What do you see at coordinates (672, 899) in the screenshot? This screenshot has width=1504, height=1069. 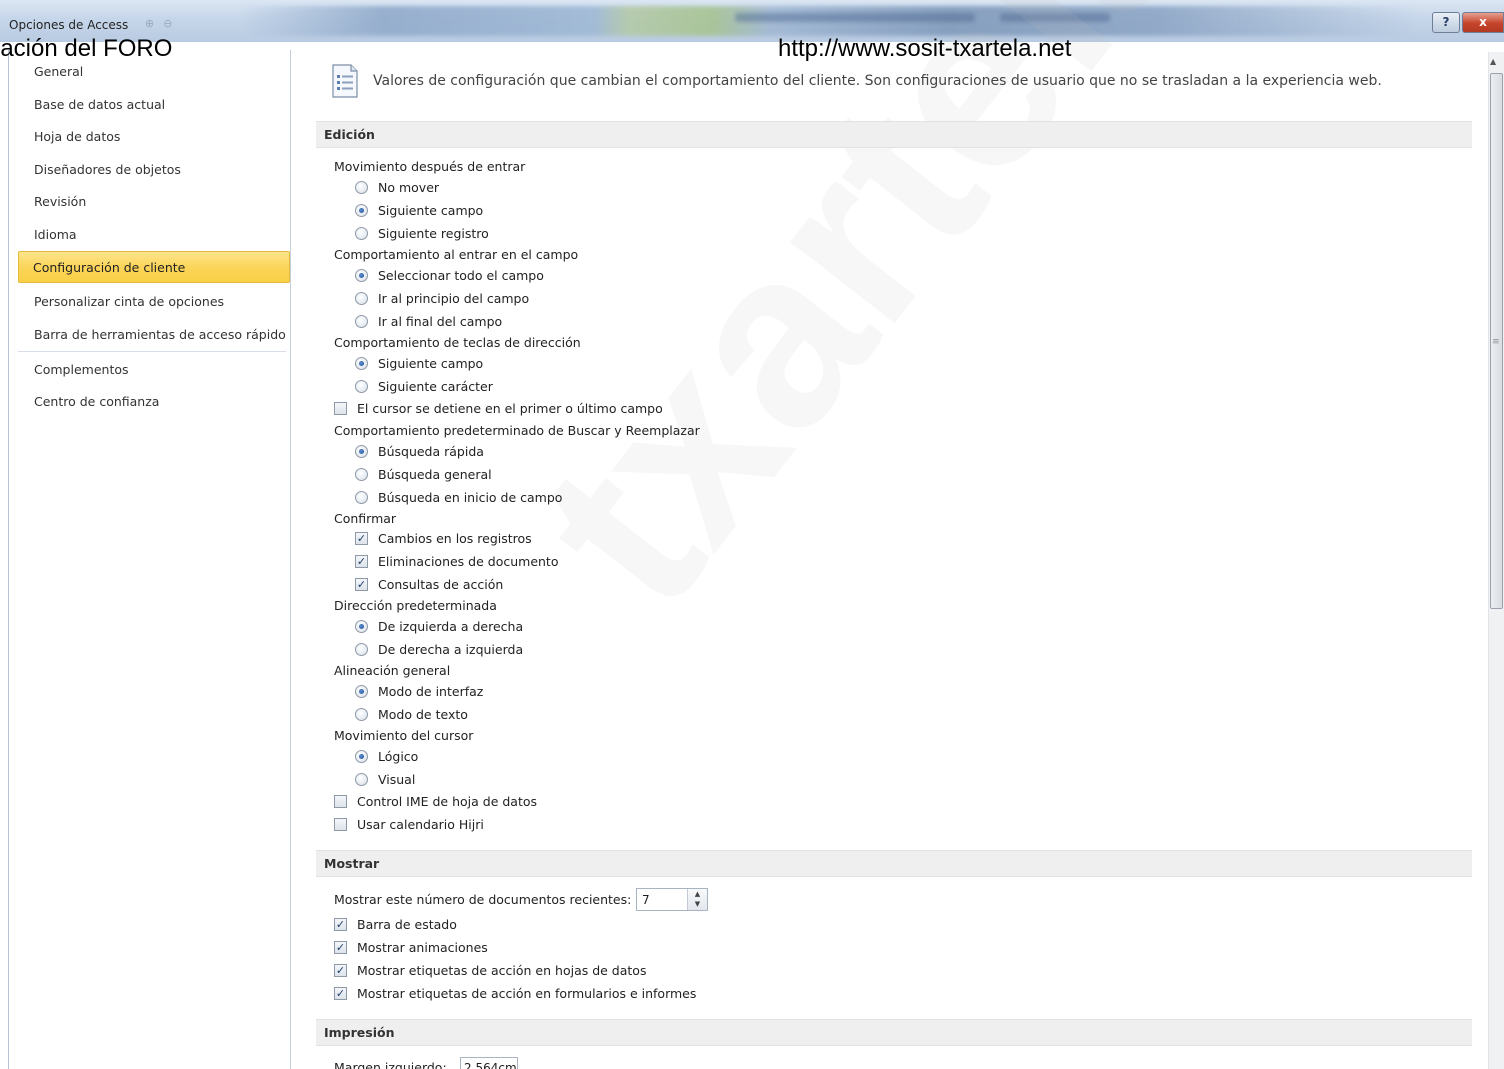 I see `recent-documents-spinner: 7 ▲ ▼` at bounding box center [672, 899].